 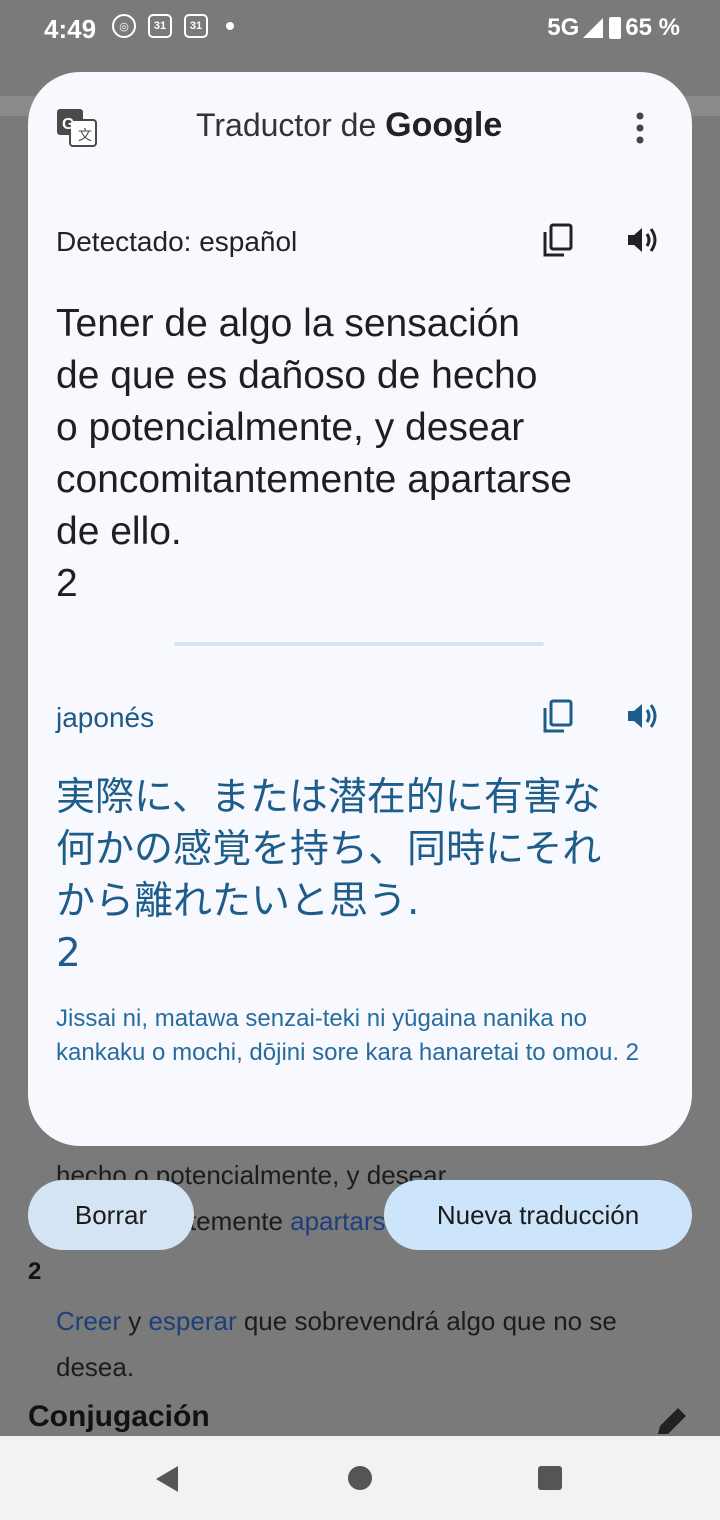 I want to click on dot-icon, so click(x=230, y=26).